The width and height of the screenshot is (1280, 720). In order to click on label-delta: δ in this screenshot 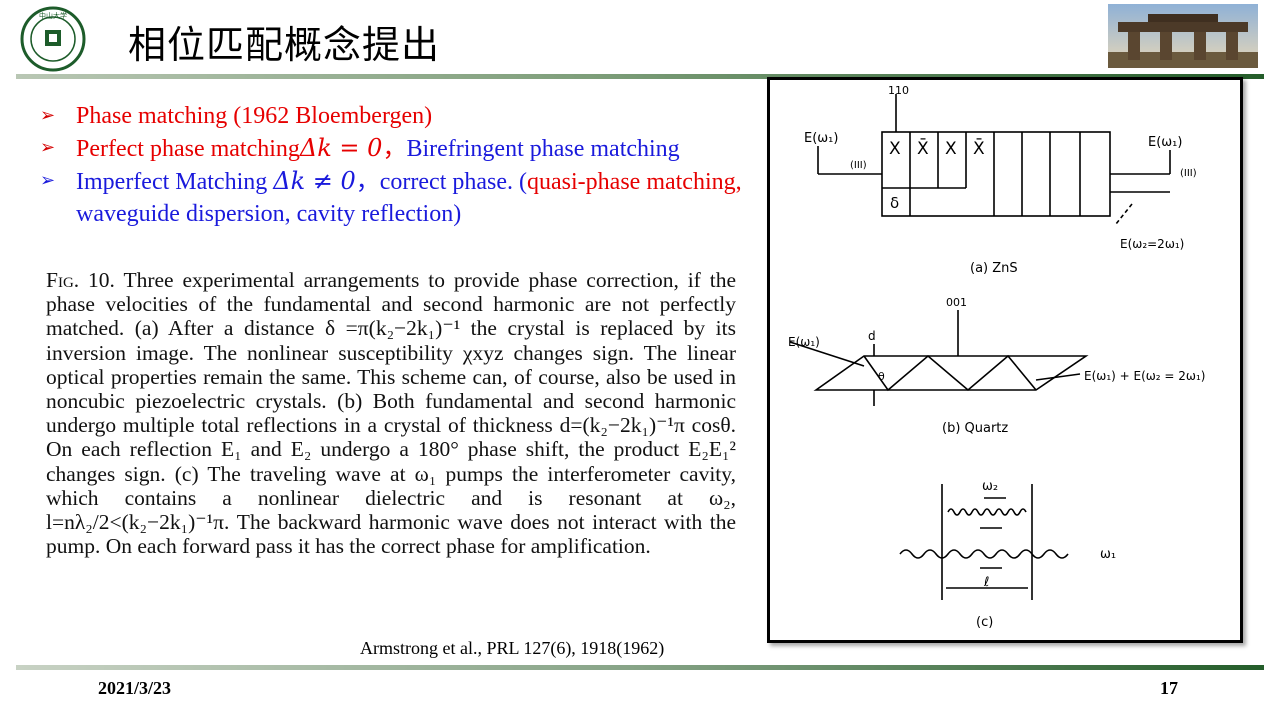, I will do `click(894, 203)`.